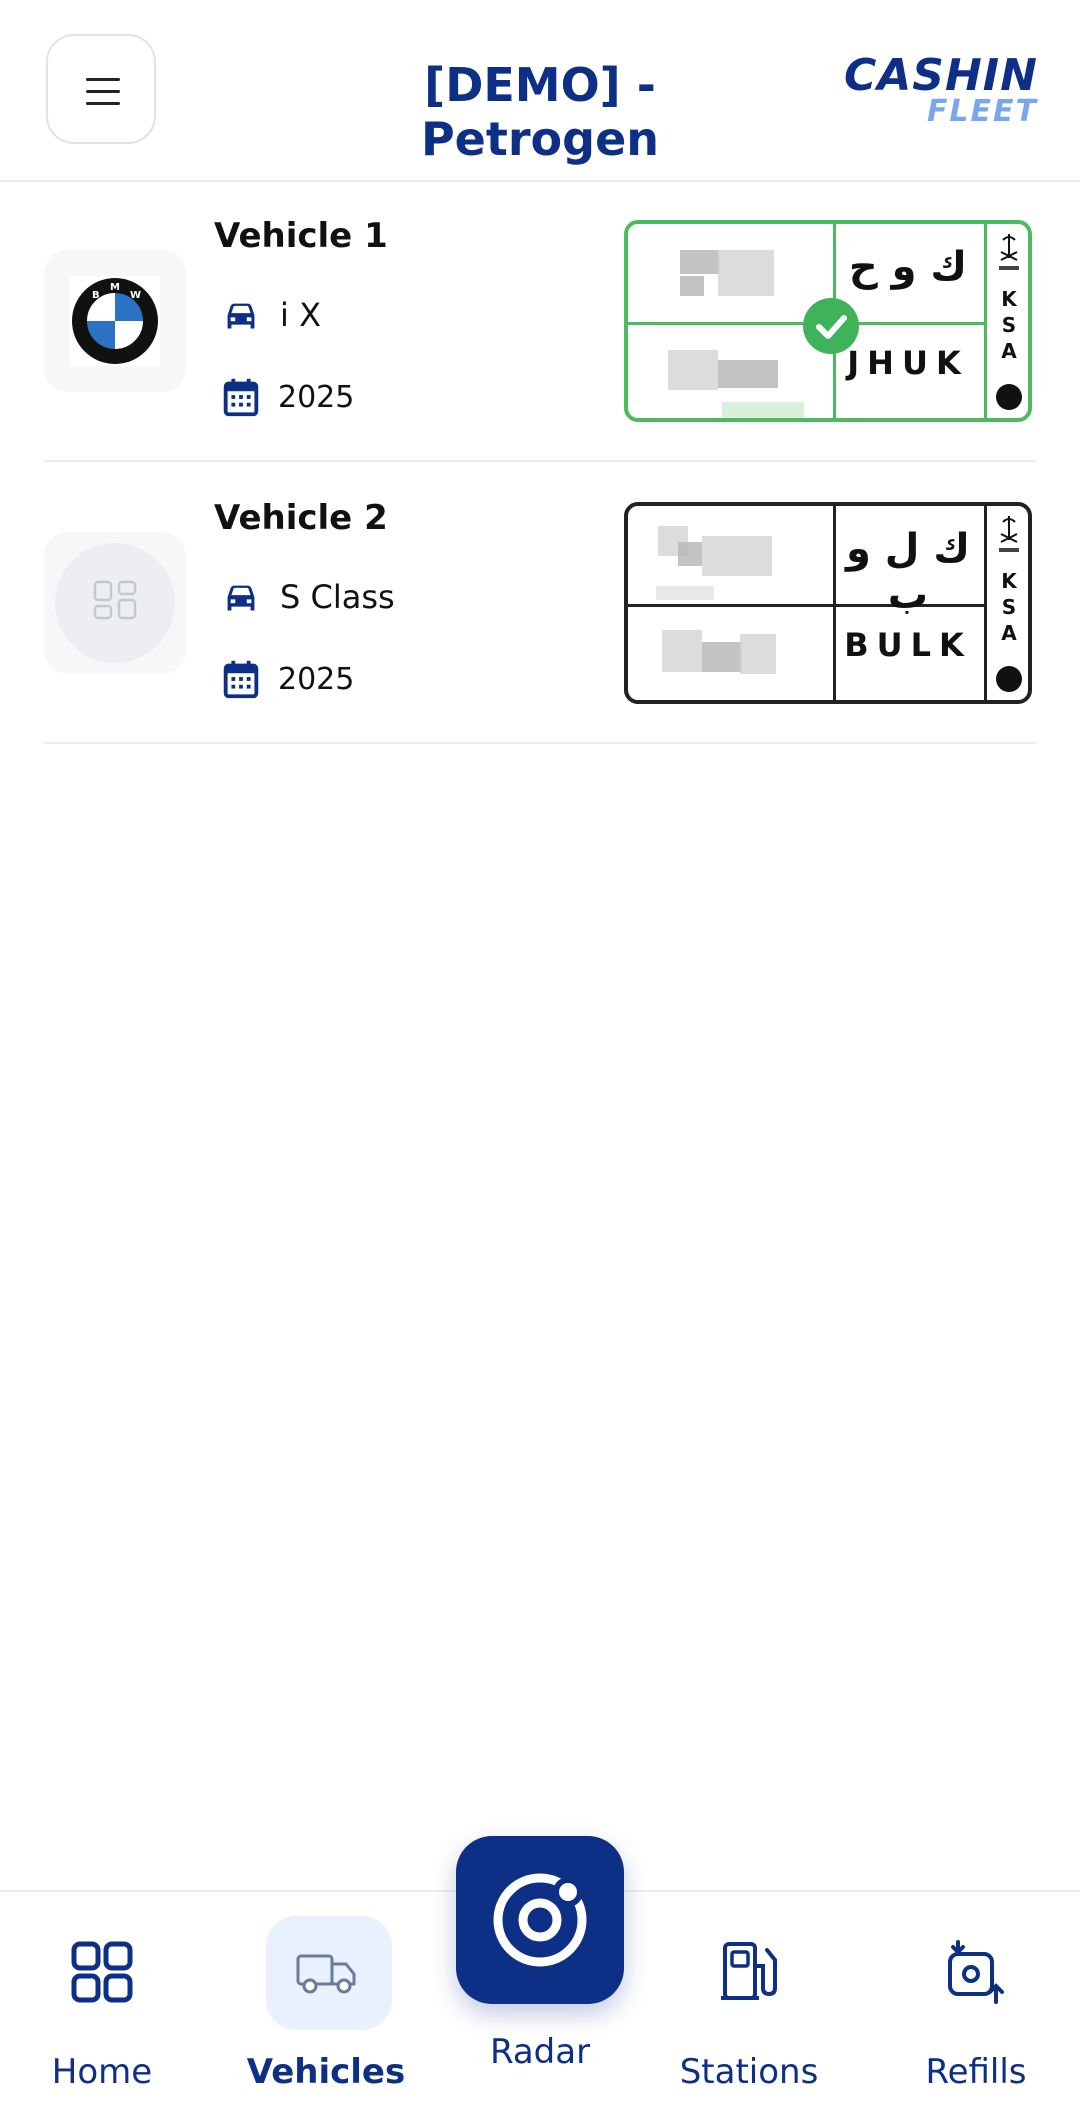  What do you see at coordinates (540, 112) in the screenshot?
I see `page-title: [DEMO] - Petrogen` at bounding box center [540, 112].